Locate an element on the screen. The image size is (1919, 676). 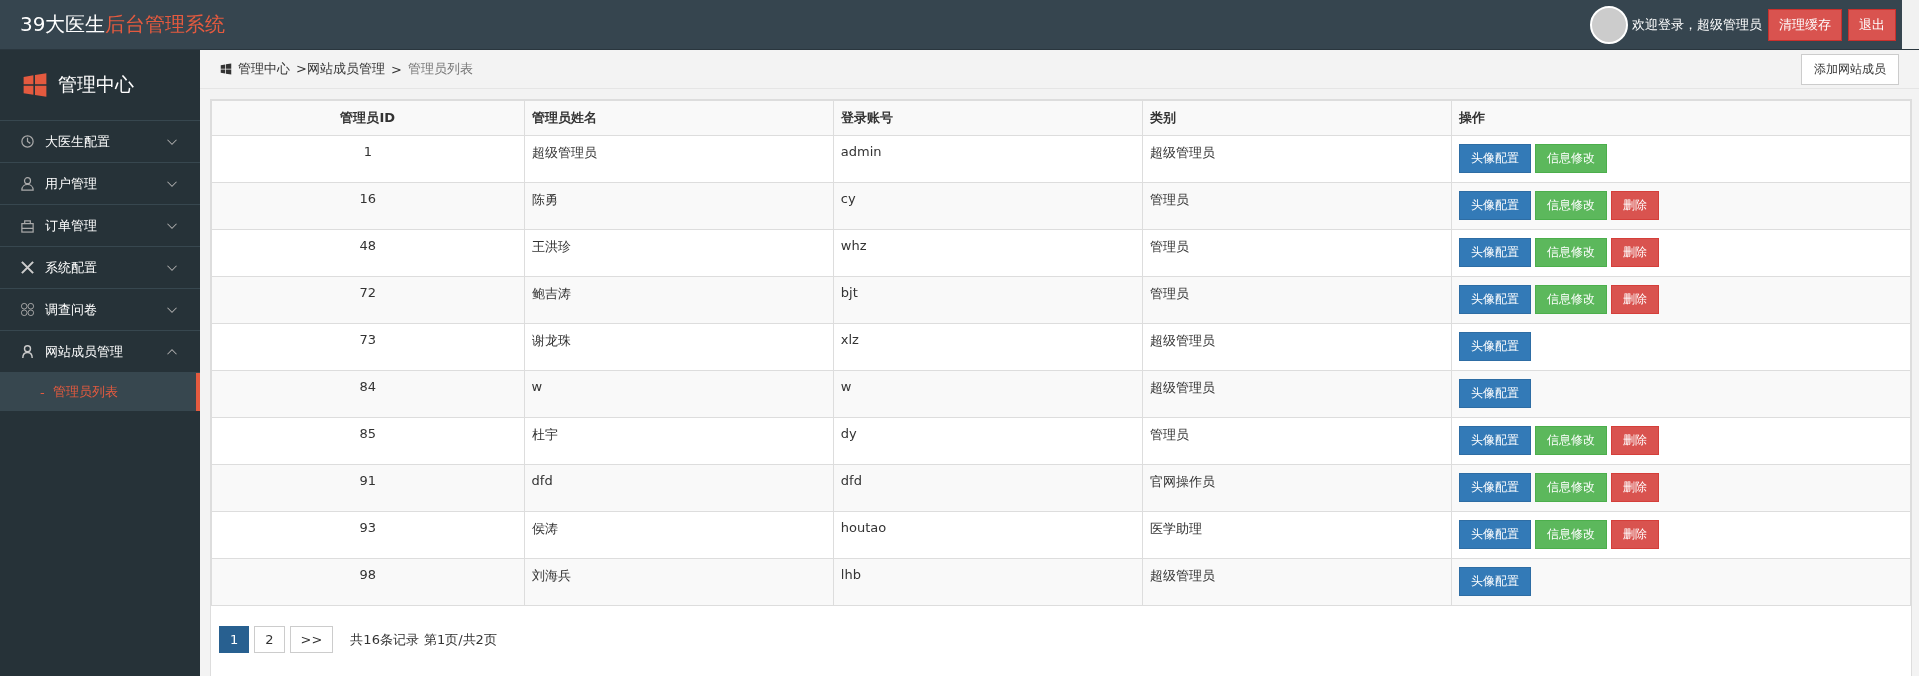
table-cell-text: 刘海兵 is located at coordinates (551, 576).